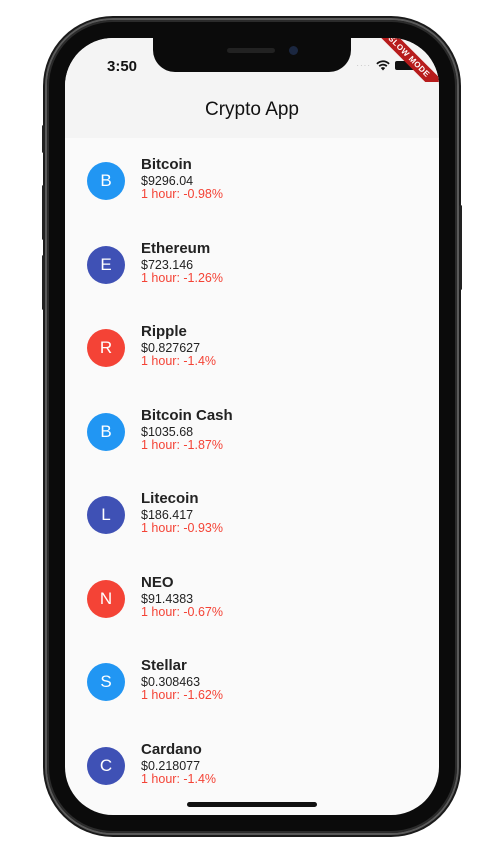 The image size is (495, 846). What do you see at coordinates (164, 665) in the screenshot?
I see `coin-name: Stellar` at bounding box center [164, 665].